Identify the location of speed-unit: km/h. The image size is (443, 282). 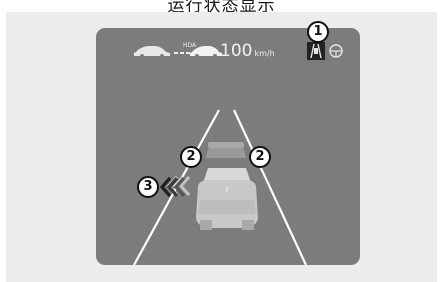
(264, 53).